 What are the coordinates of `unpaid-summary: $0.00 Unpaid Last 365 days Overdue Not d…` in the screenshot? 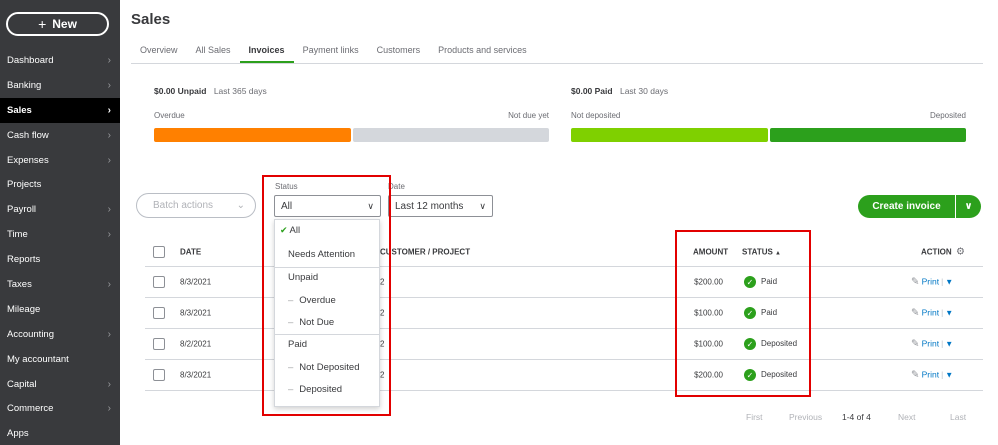 It's located at (351, 114).